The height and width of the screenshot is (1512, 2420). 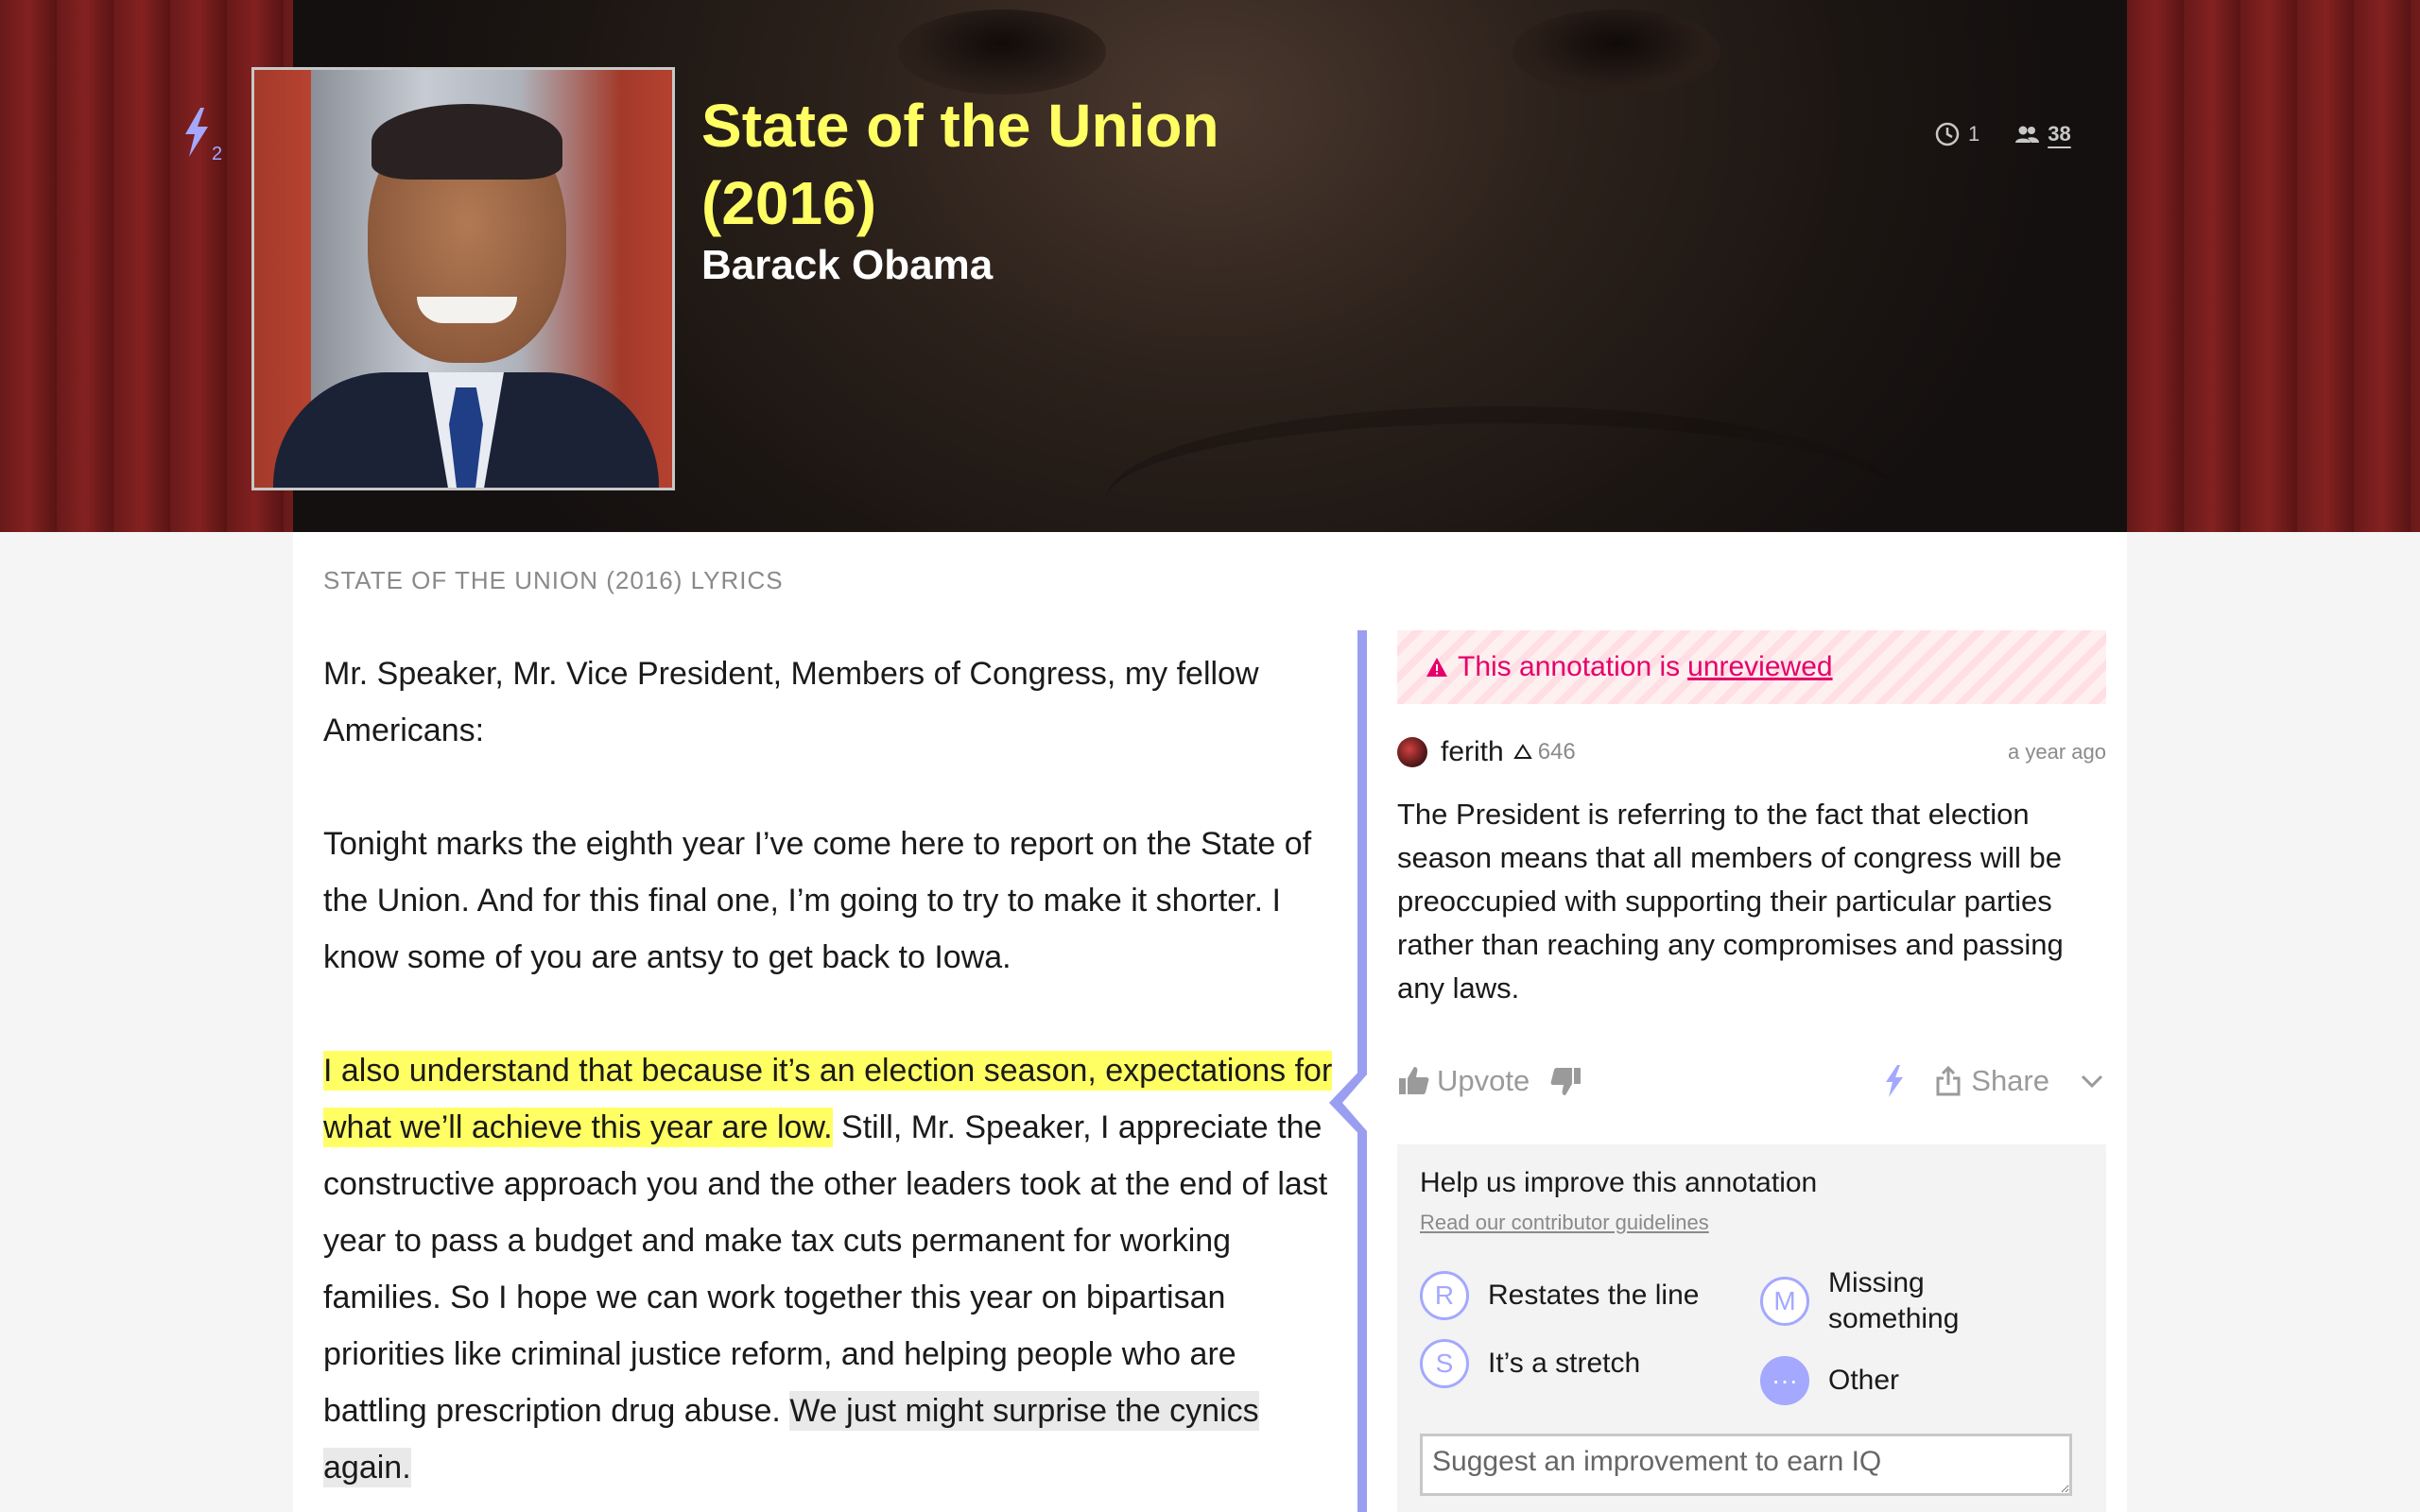 What do you see at coordinates (2057, 752) in the screenshot?
I see `annotation-timestamp: a year ago` at bounding box center [2057, 752].